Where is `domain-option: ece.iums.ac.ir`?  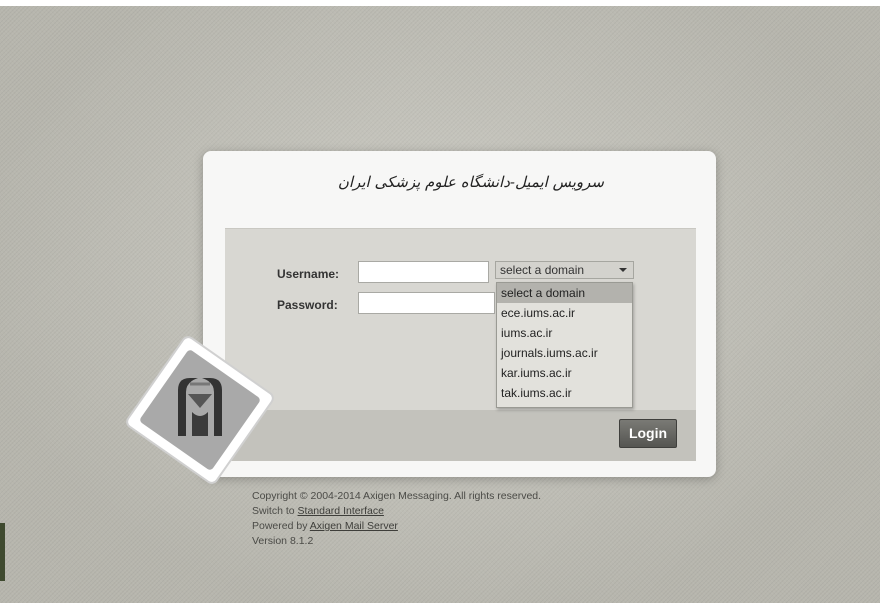 domain-option: ece.iums.ac.ir is located at coordinates (564, 313).